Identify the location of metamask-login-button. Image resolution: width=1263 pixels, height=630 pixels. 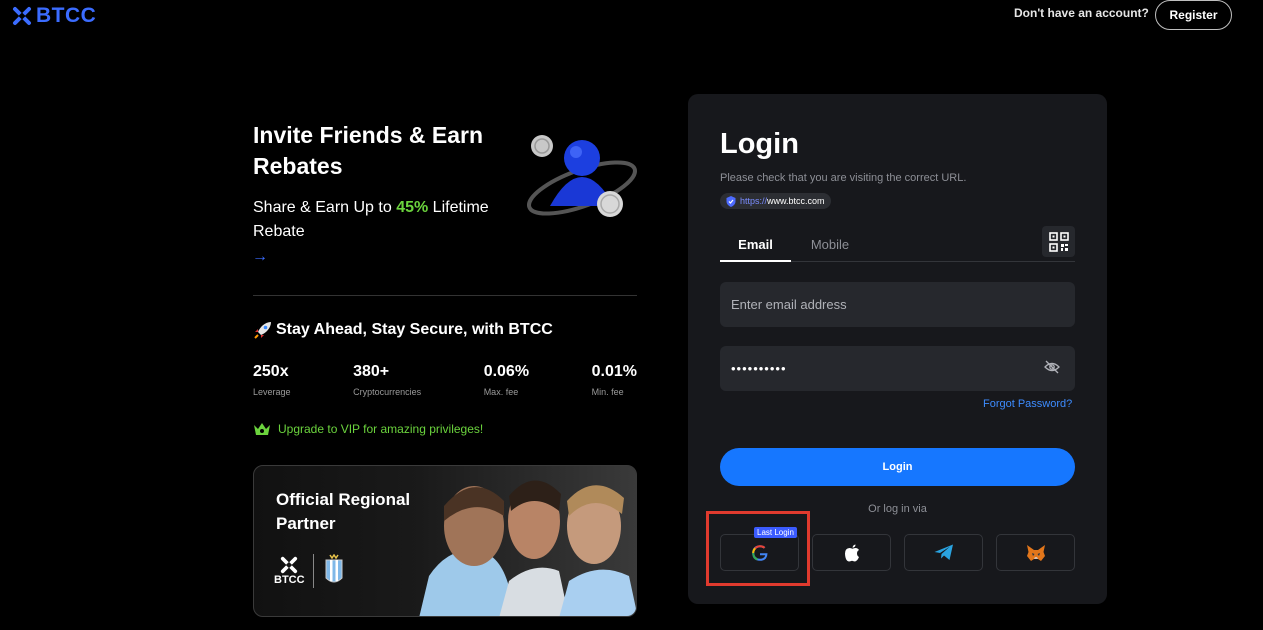
(1035, 552).